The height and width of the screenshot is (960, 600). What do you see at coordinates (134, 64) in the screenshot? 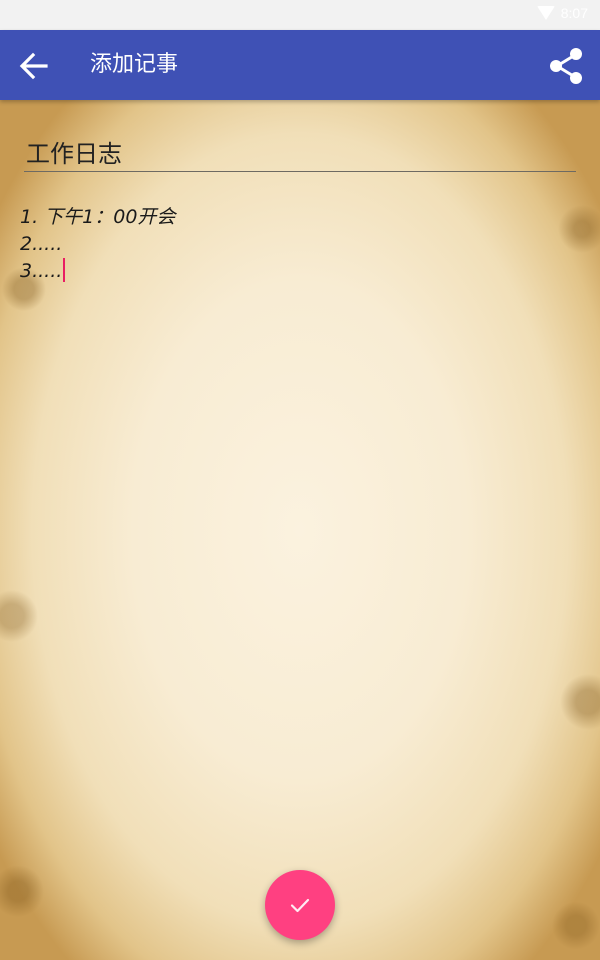
I see `page-title: 添加记事` at bounding box center [134, 64].